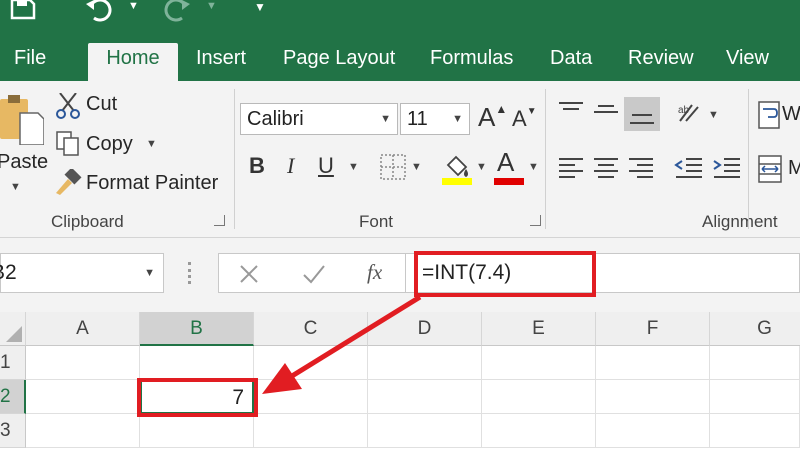  I want to click on cell-e3, so click(539, 431).